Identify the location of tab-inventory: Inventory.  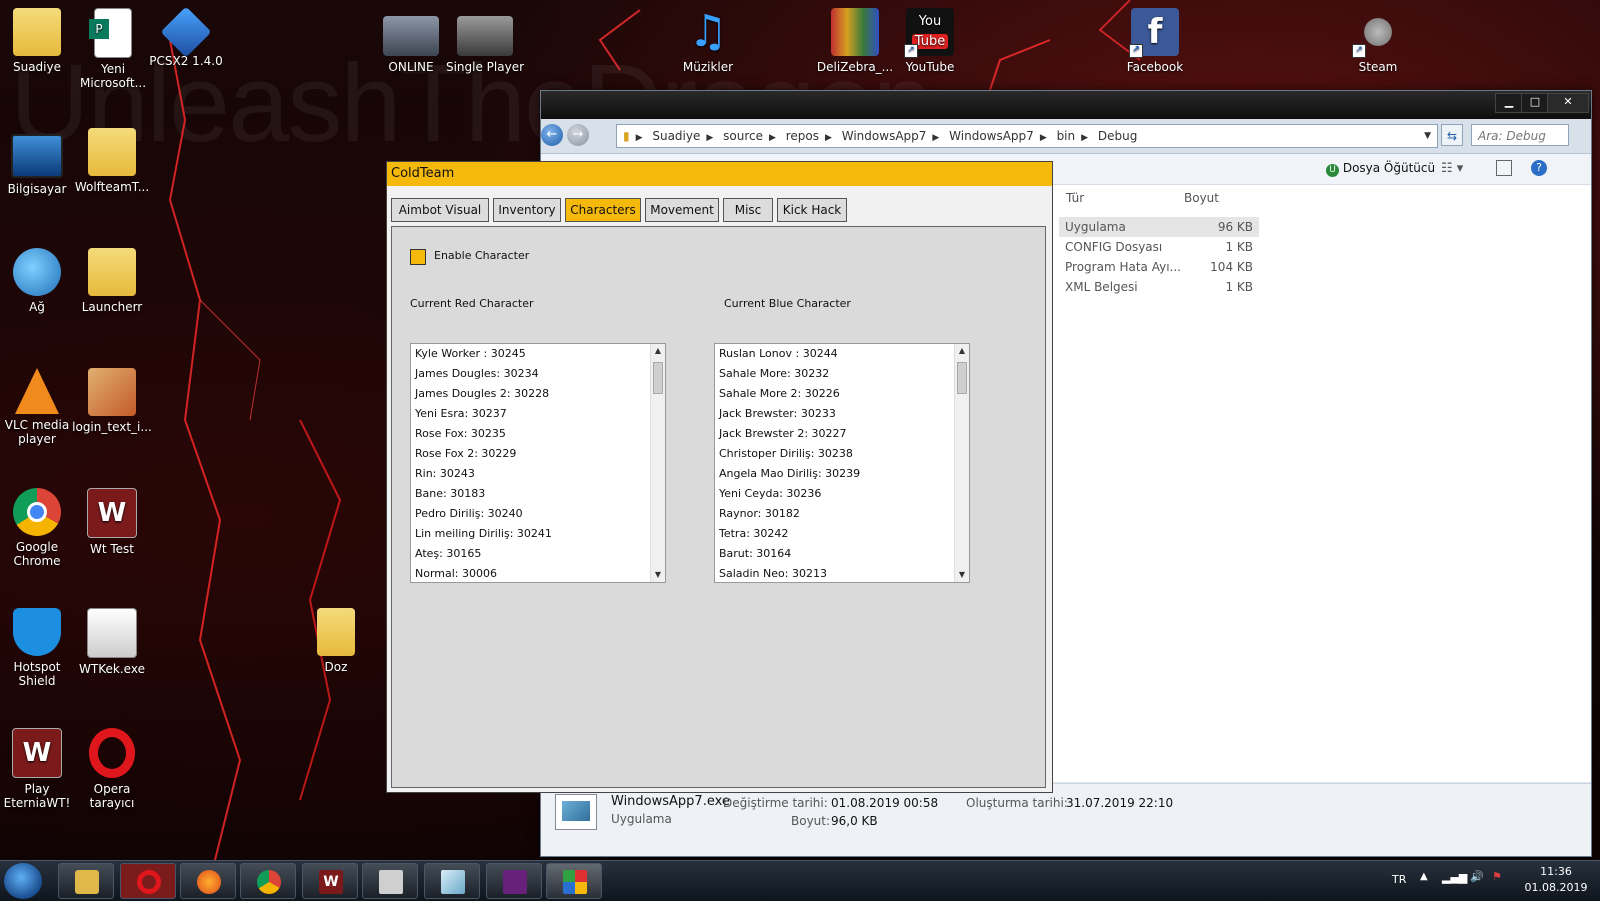
(527, 210).